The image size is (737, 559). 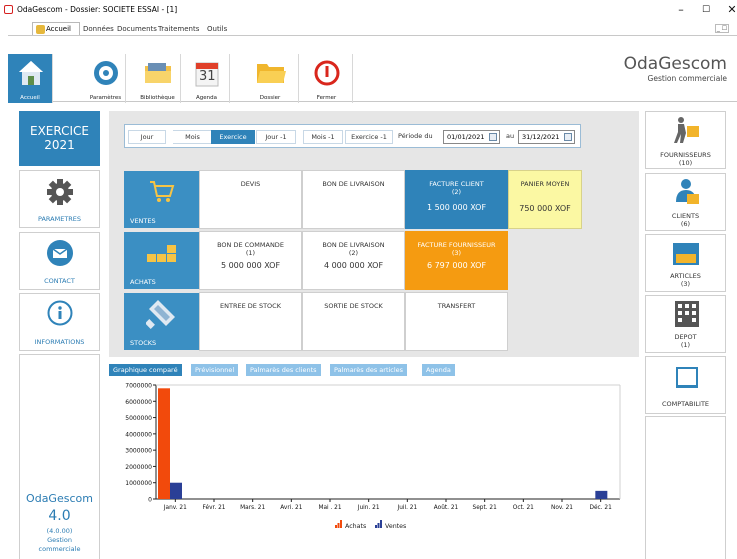 I want to click on tab-palmares-articles: Palmarès des articles, so click(x=369, y=370).